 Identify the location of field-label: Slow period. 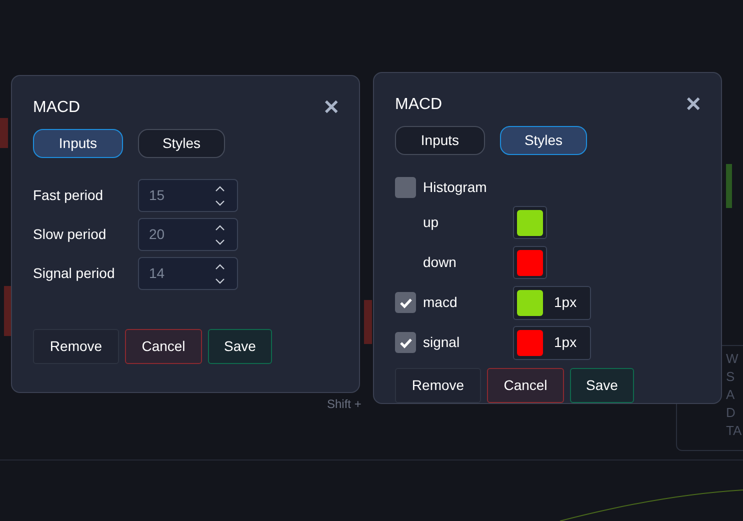
(70, 234).